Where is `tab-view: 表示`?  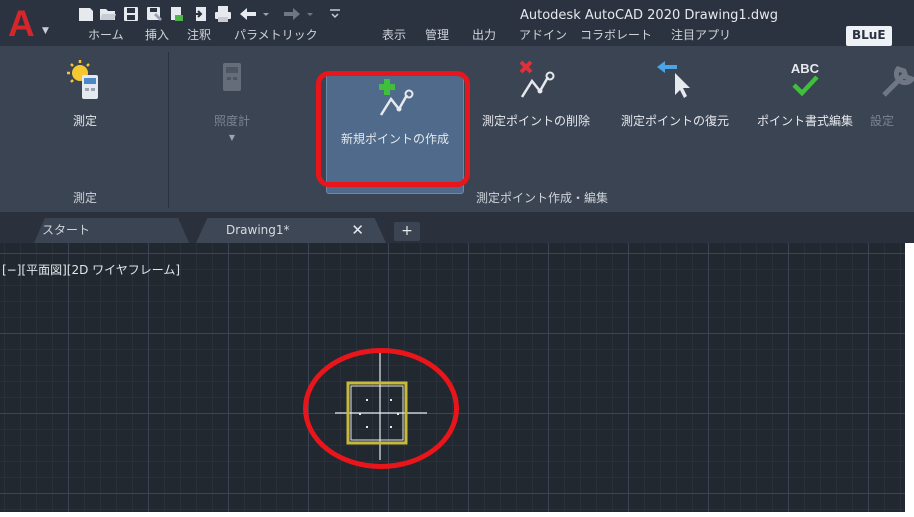 tab-view: 表示 is located at coordinates (394, 36).